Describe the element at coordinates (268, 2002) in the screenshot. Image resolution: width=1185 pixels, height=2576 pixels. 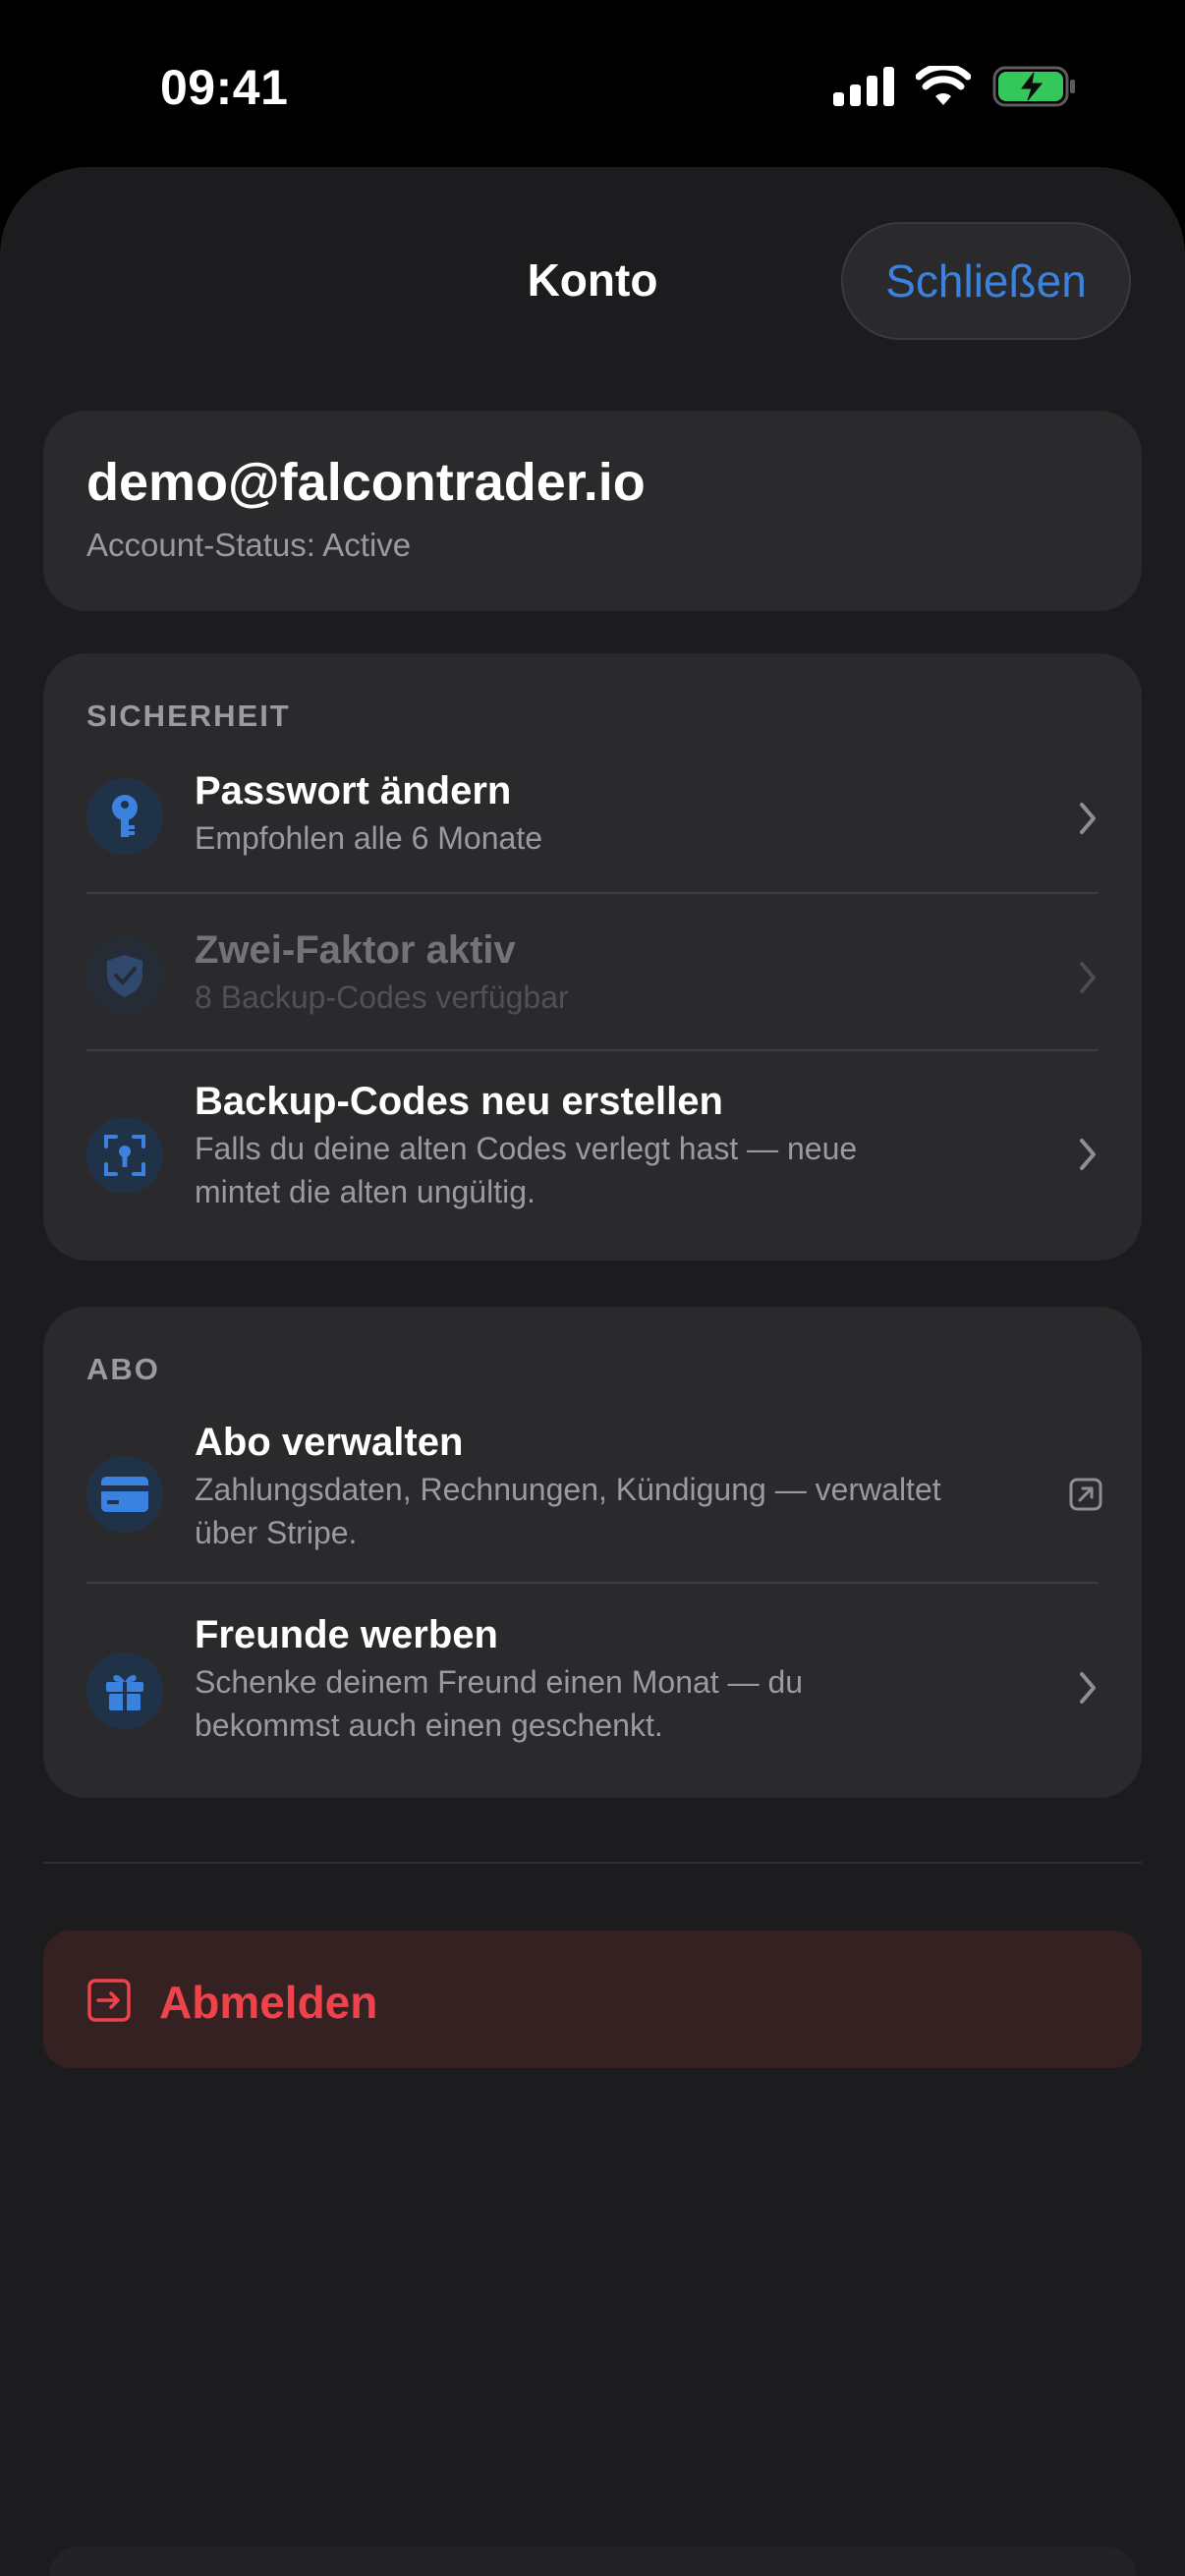
I see `logout-label: Abmelden` at that location.